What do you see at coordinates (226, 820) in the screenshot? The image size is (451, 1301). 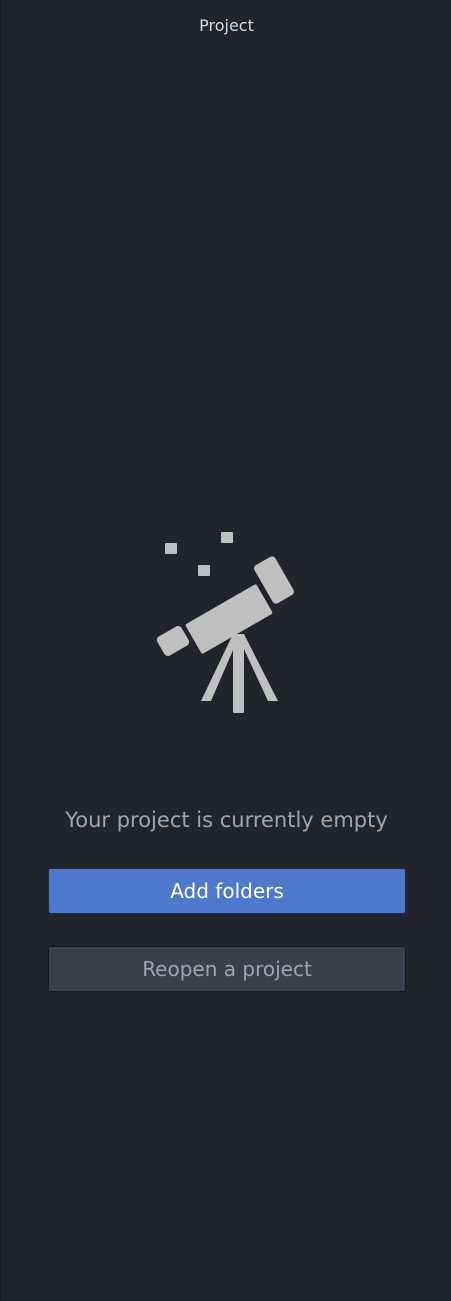 I see `empty-message: Your project is currently empty` at bounding box center [226, 820].